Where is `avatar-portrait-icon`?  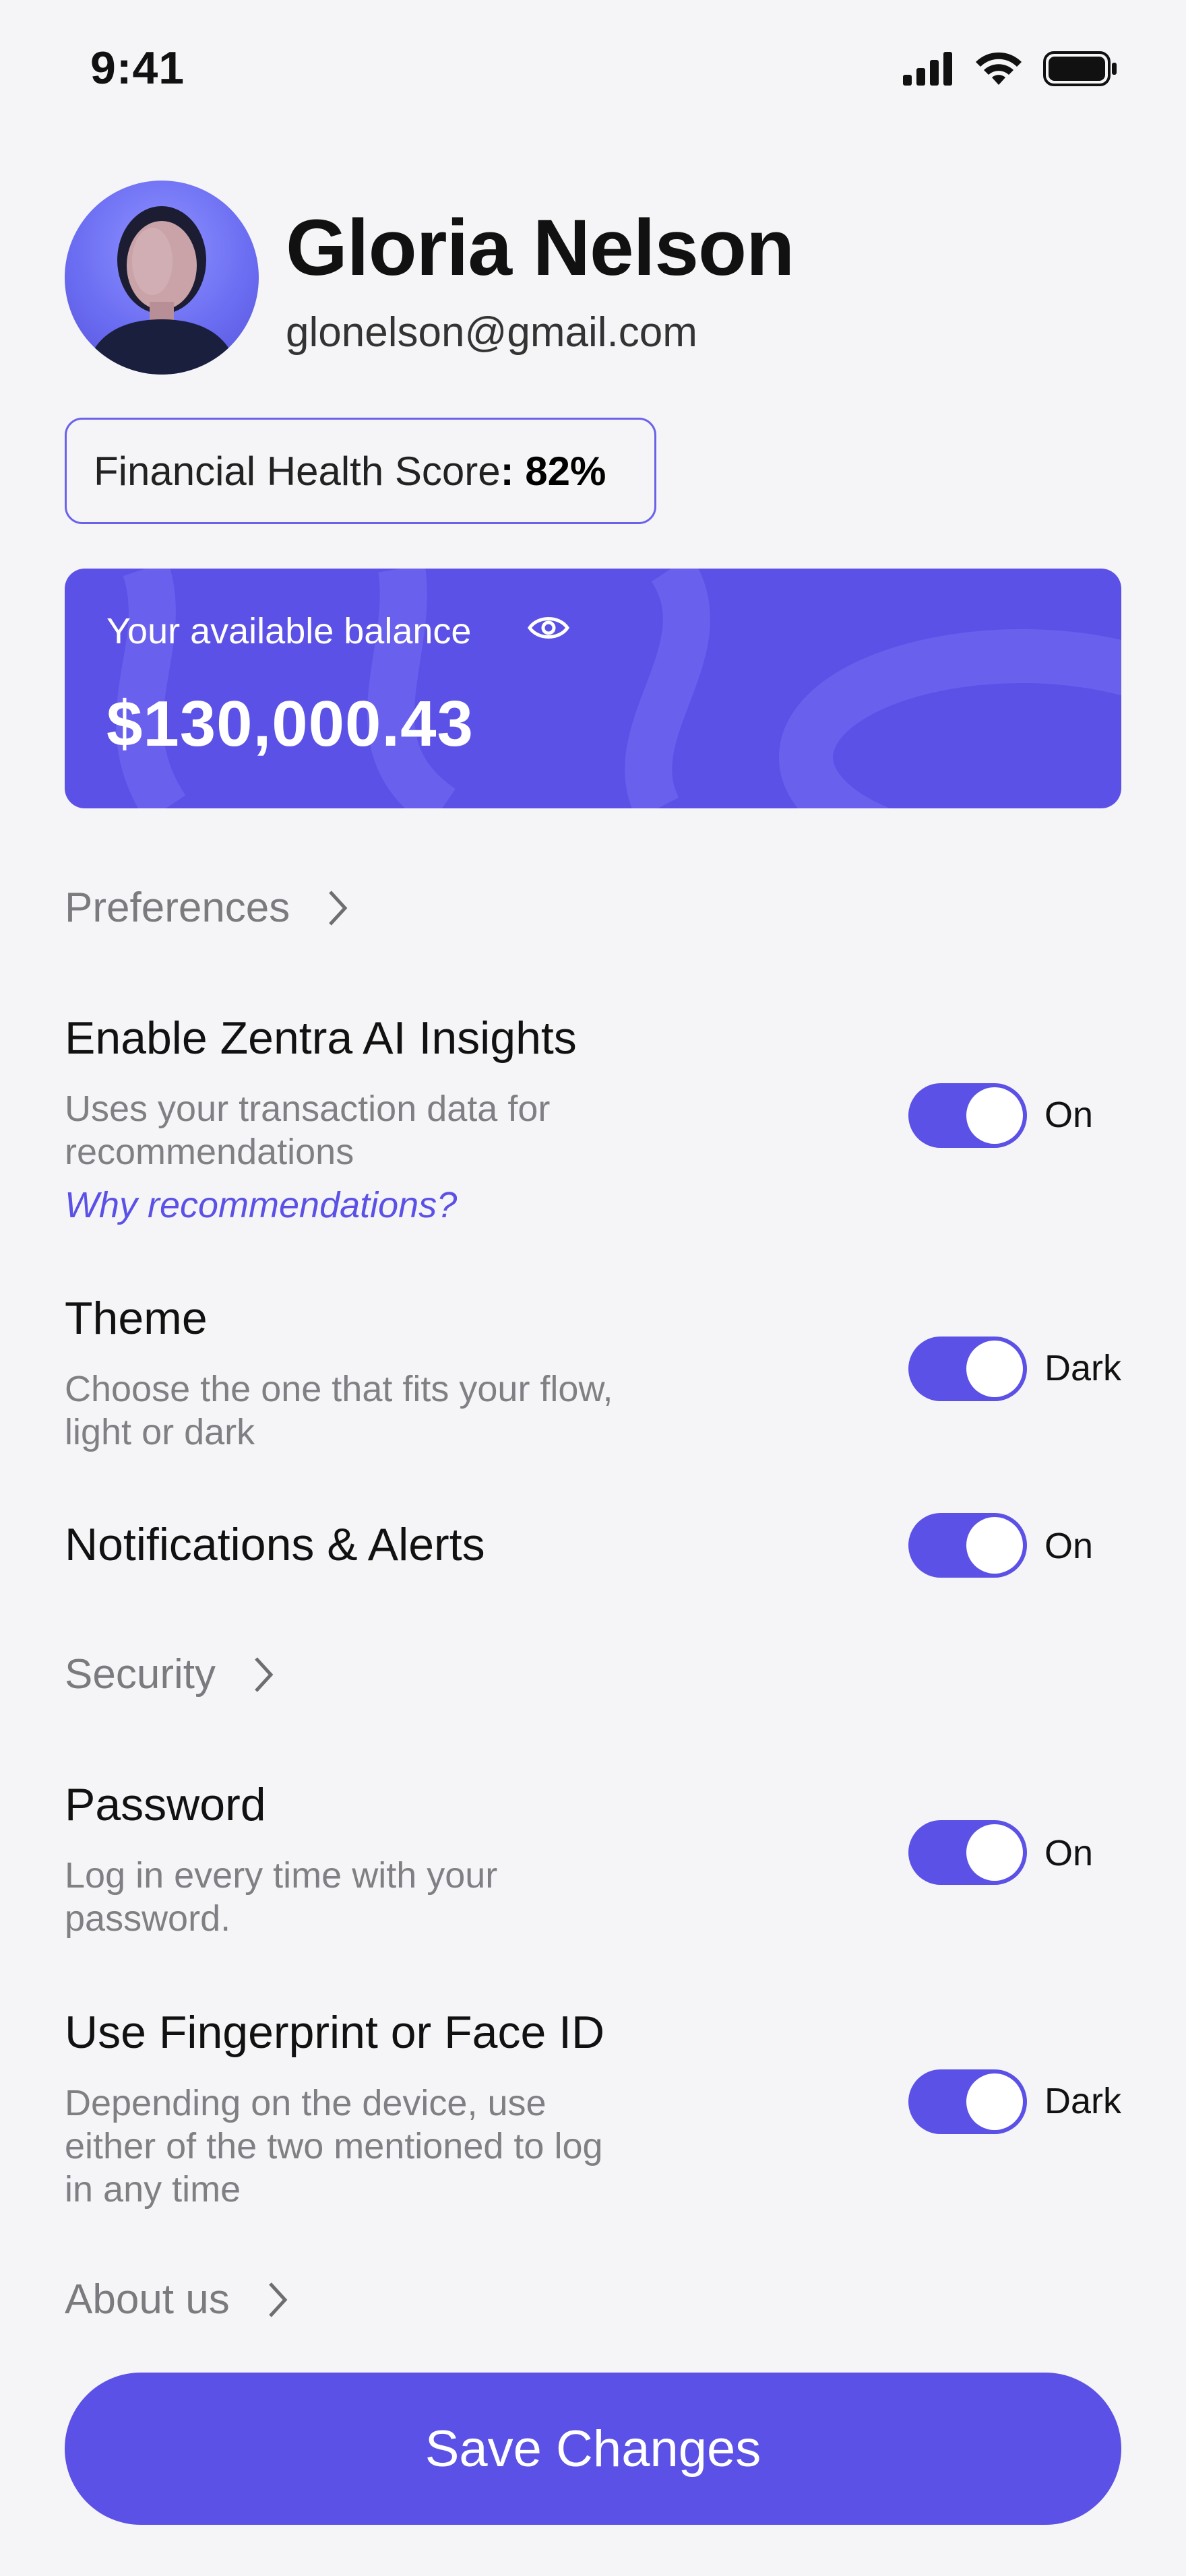 avatar-portrait-icon is located at coordinates (162, 290).